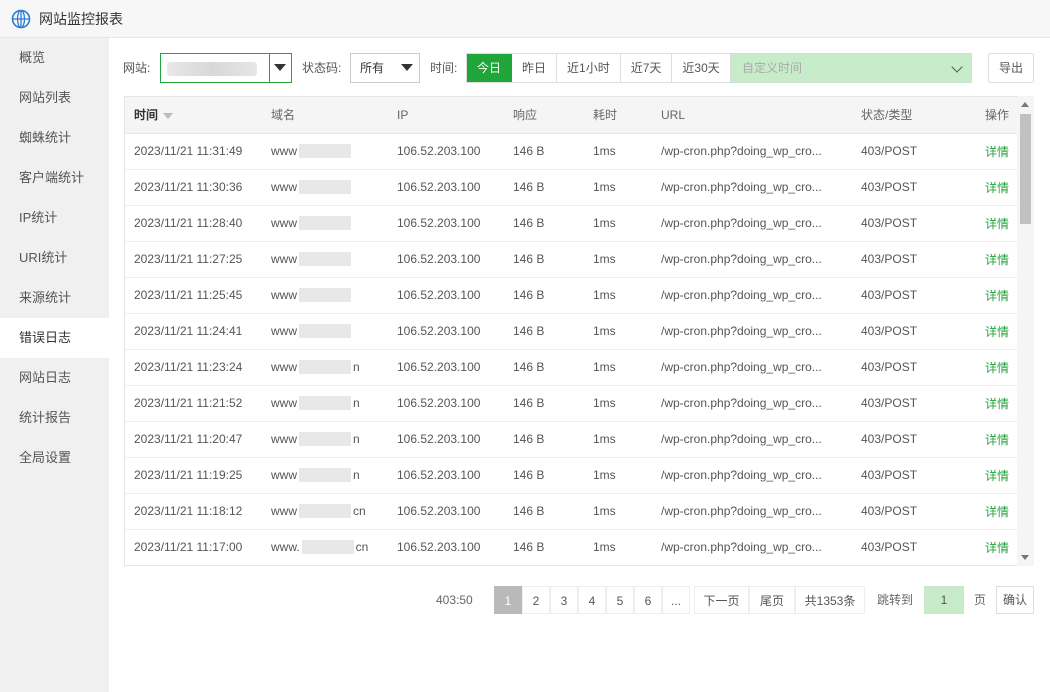 This screenshot has width=1050, height=692. I want to click on time-cell: 2023/11/21 11:28:40, so click(193, 223).